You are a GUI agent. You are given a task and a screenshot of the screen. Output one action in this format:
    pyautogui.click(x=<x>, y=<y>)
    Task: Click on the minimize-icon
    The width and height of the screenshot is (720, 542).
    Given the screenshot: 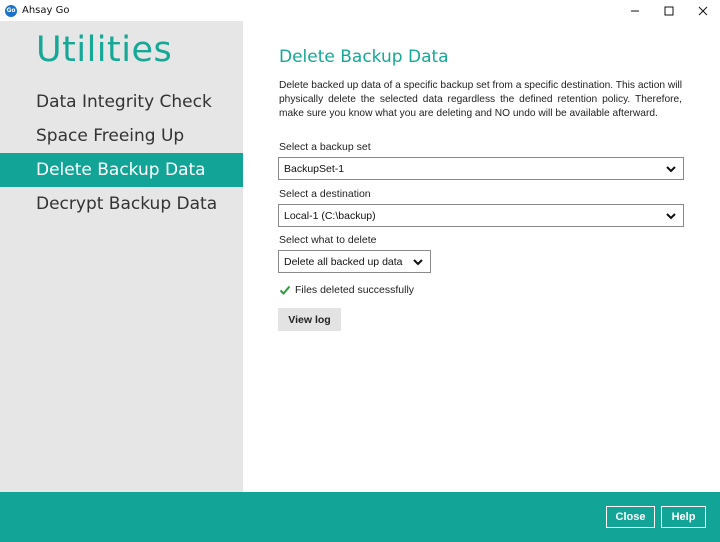 What is the action you would take?
    pyautogui.click(x=635, y=10)
    